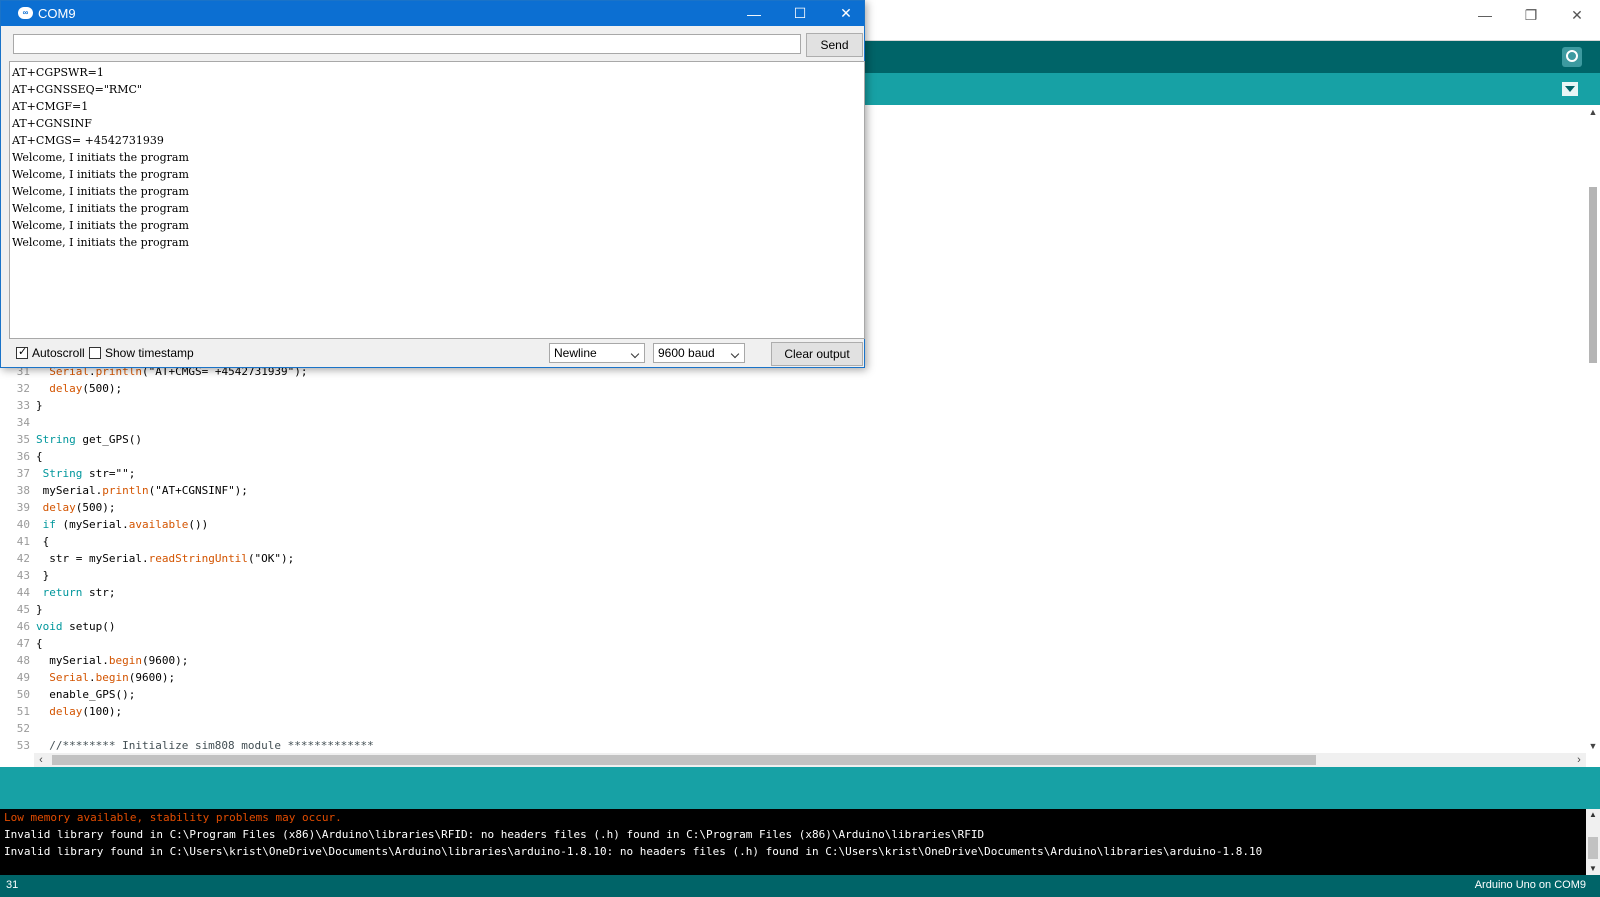 The height and width of the screenshot is (897, 1600). I want to click on code-line: 39 delay(500);, so click(190, 507).